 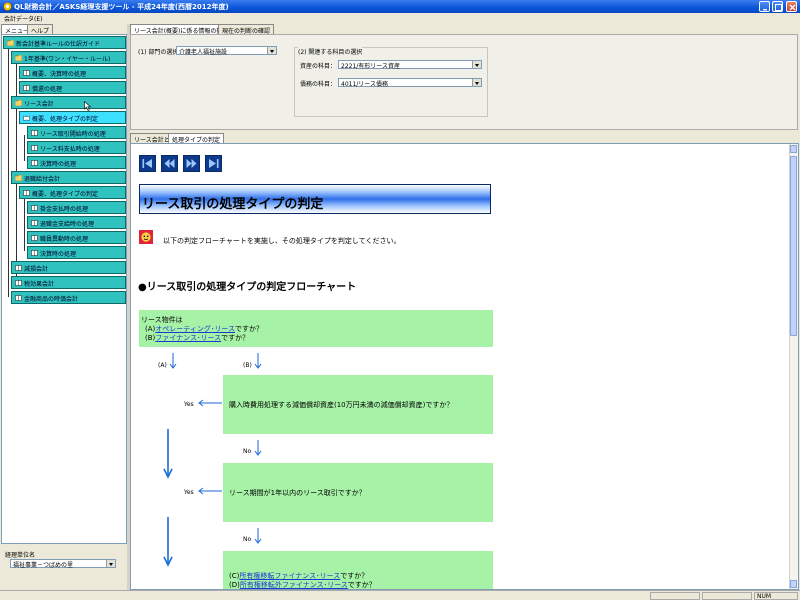 I want to click on last-page-icon, so click(x=214, y=163).